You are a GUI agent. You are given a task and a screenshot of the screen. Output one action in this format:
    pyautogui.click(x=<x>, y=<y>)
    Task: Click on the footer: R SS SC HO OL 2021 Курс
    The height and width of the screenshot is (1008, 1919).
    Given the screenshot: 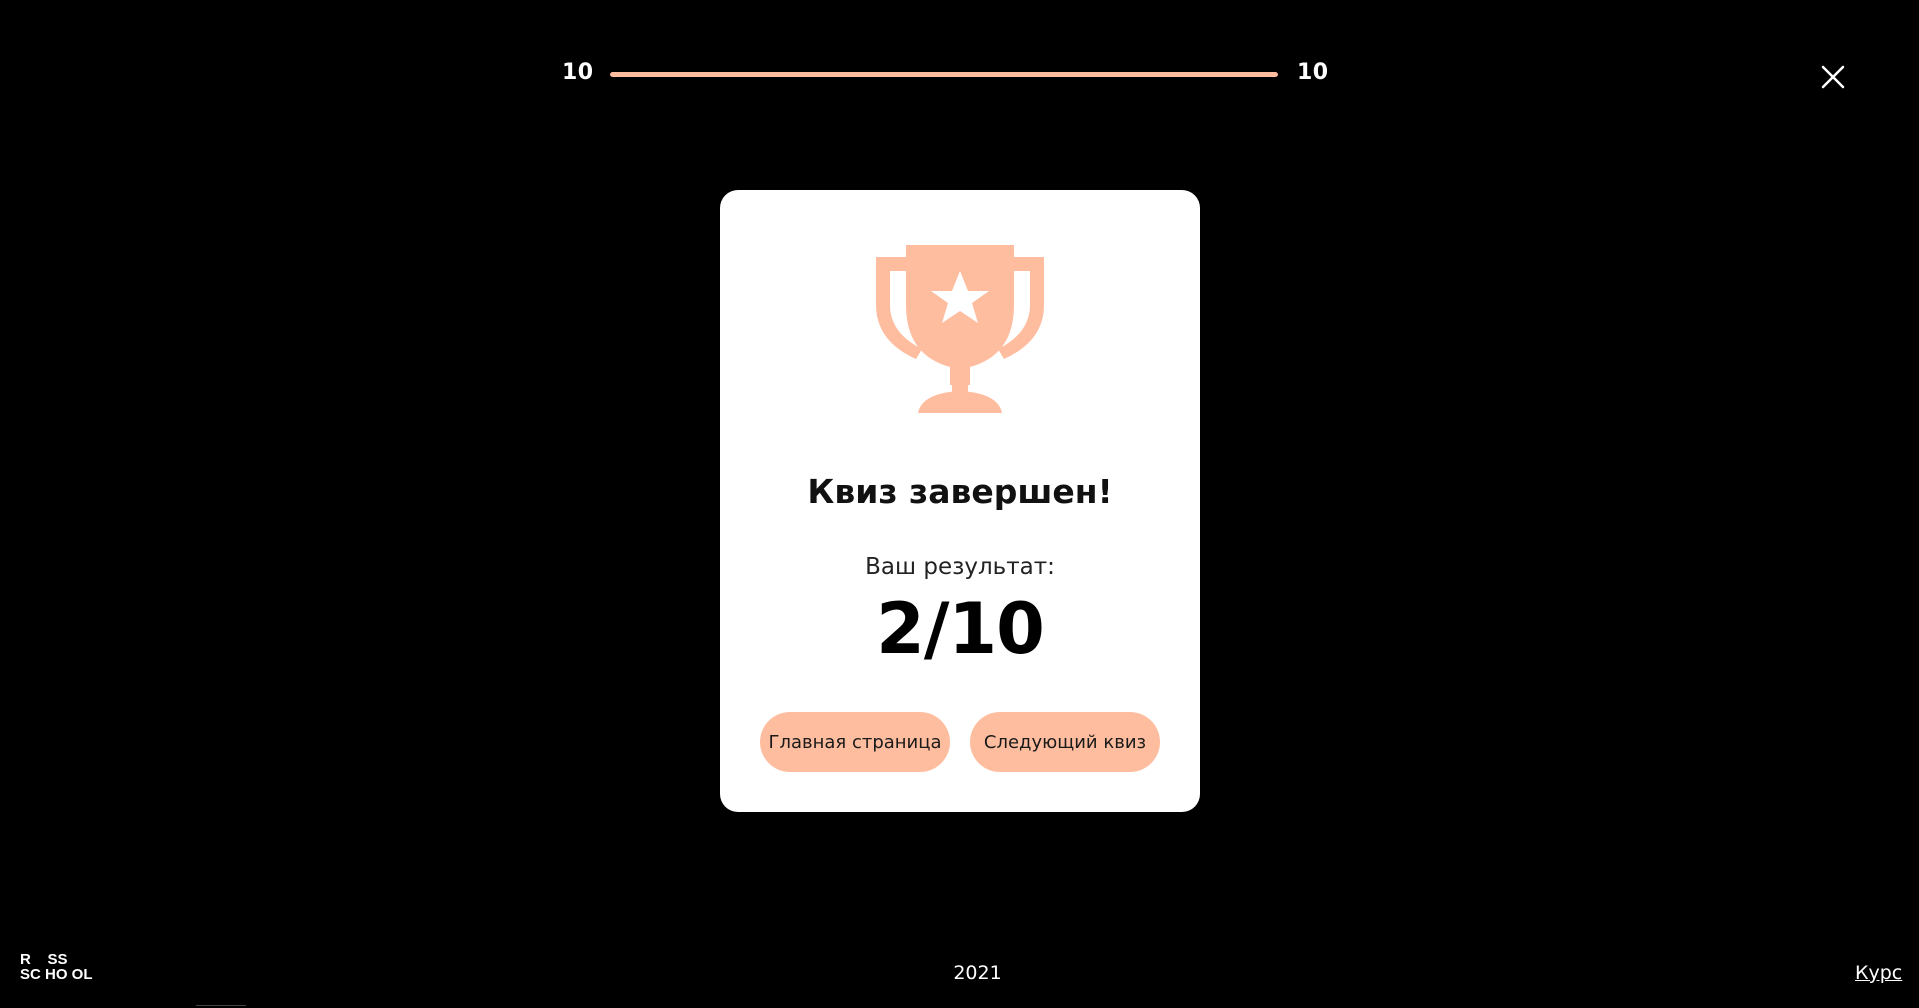 What is the action you would take?
    pyautogui.click(x=959, y=974)
    